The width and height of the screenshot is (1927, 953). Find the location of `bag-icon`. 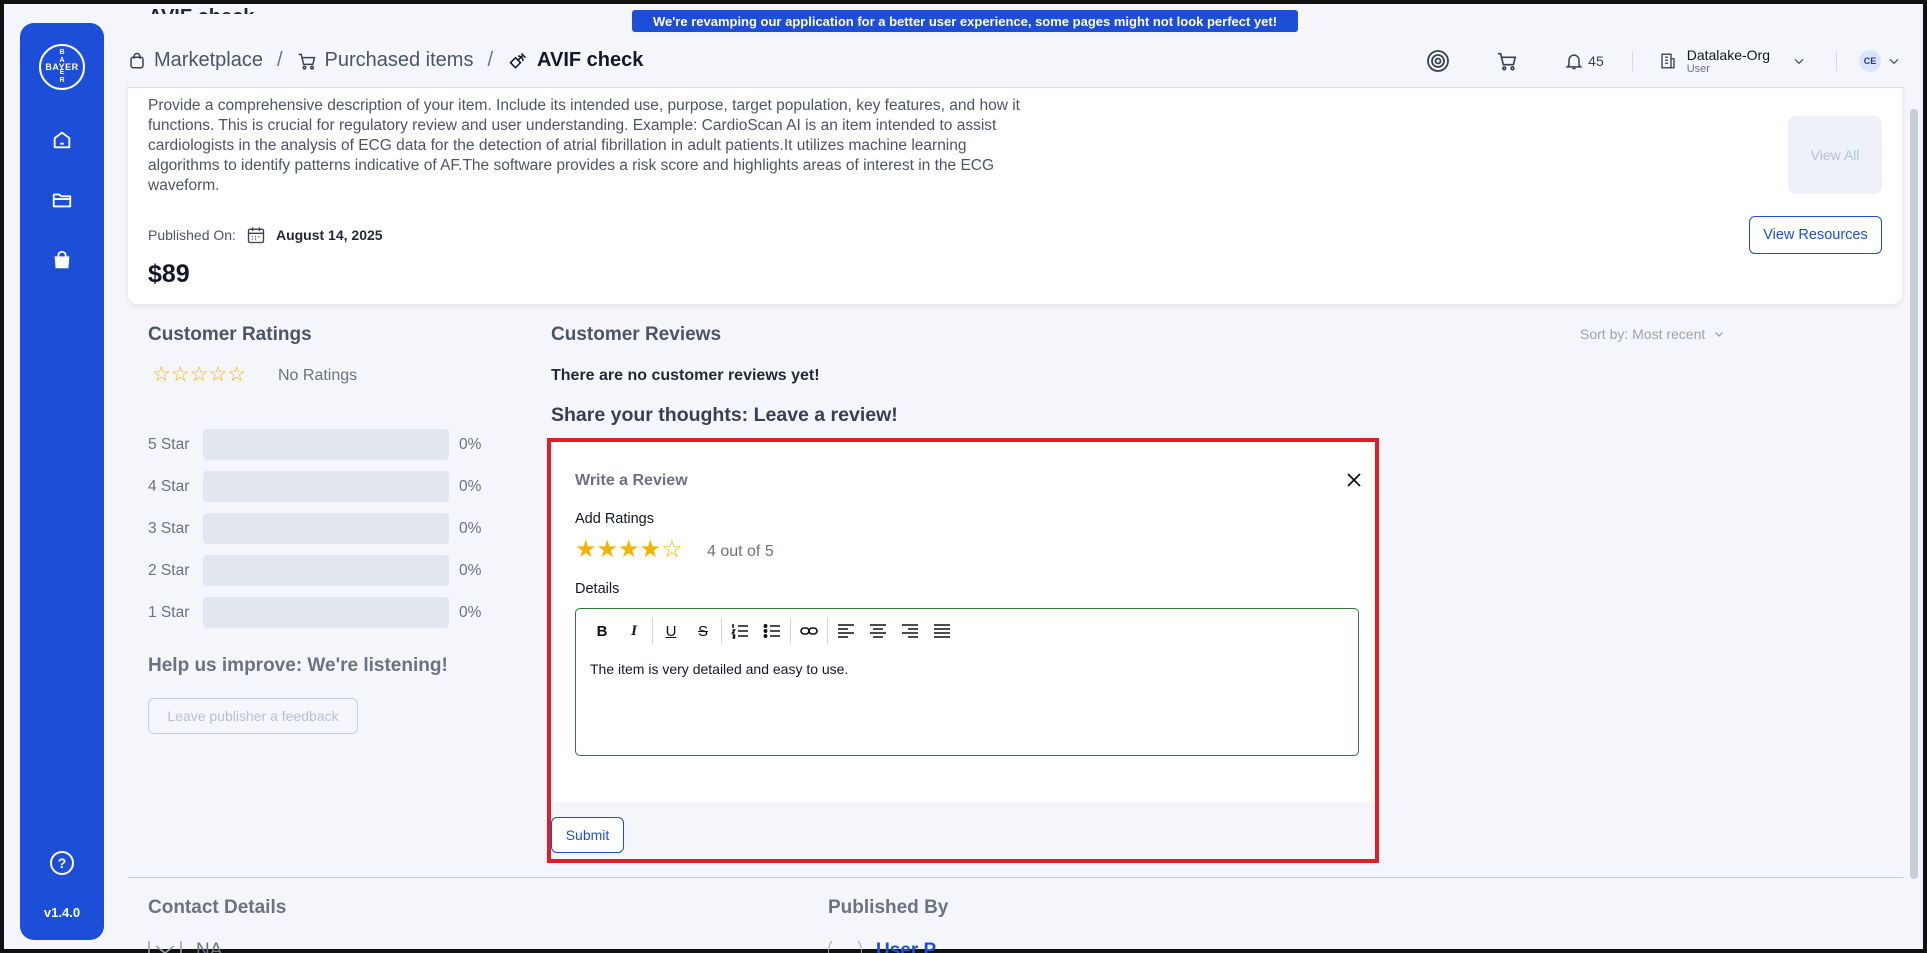

bag-icon is located at coordinates (137, 60).